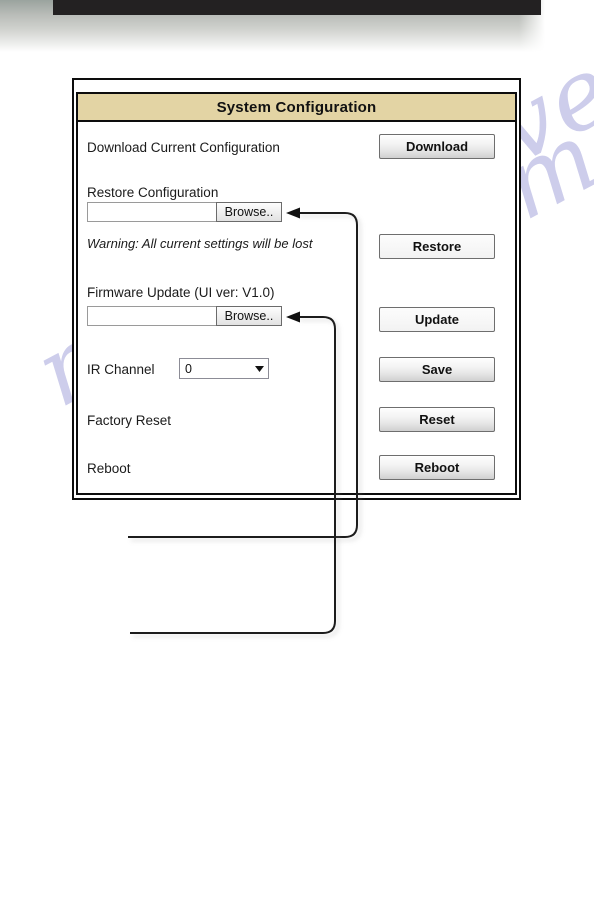 The image size is (594, 918). I want to click on reboot-button: Reboot, so click(437, 467).